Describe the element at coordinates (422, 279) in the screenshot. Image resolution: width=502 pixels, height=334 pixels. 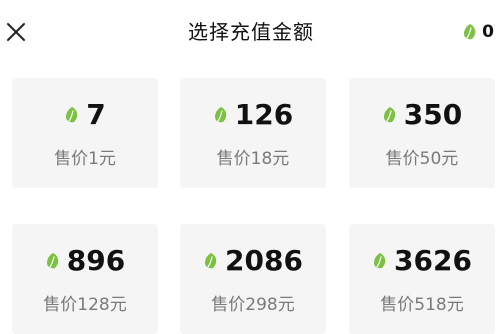
I see `recharge-option-6: 3626 售价518元` at that location.